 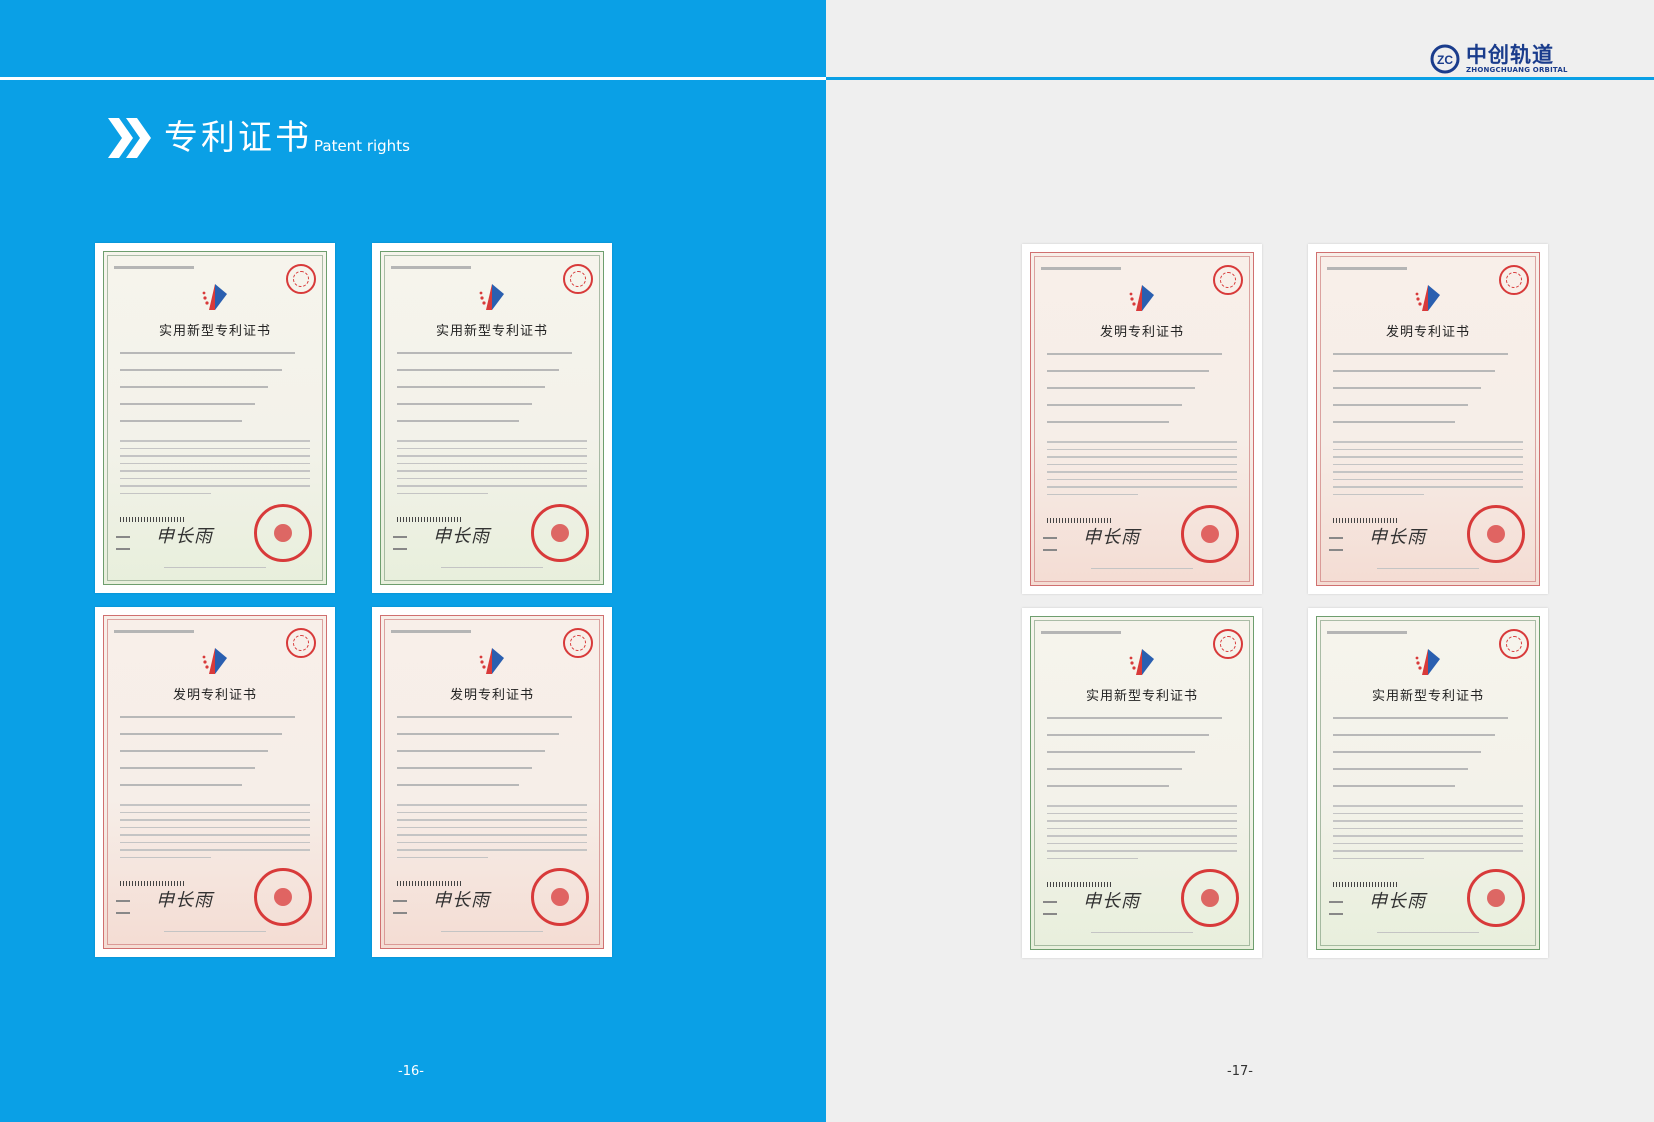 I want to click on logo-name-cn: 中创轨道, so click(x=1510, y=55).